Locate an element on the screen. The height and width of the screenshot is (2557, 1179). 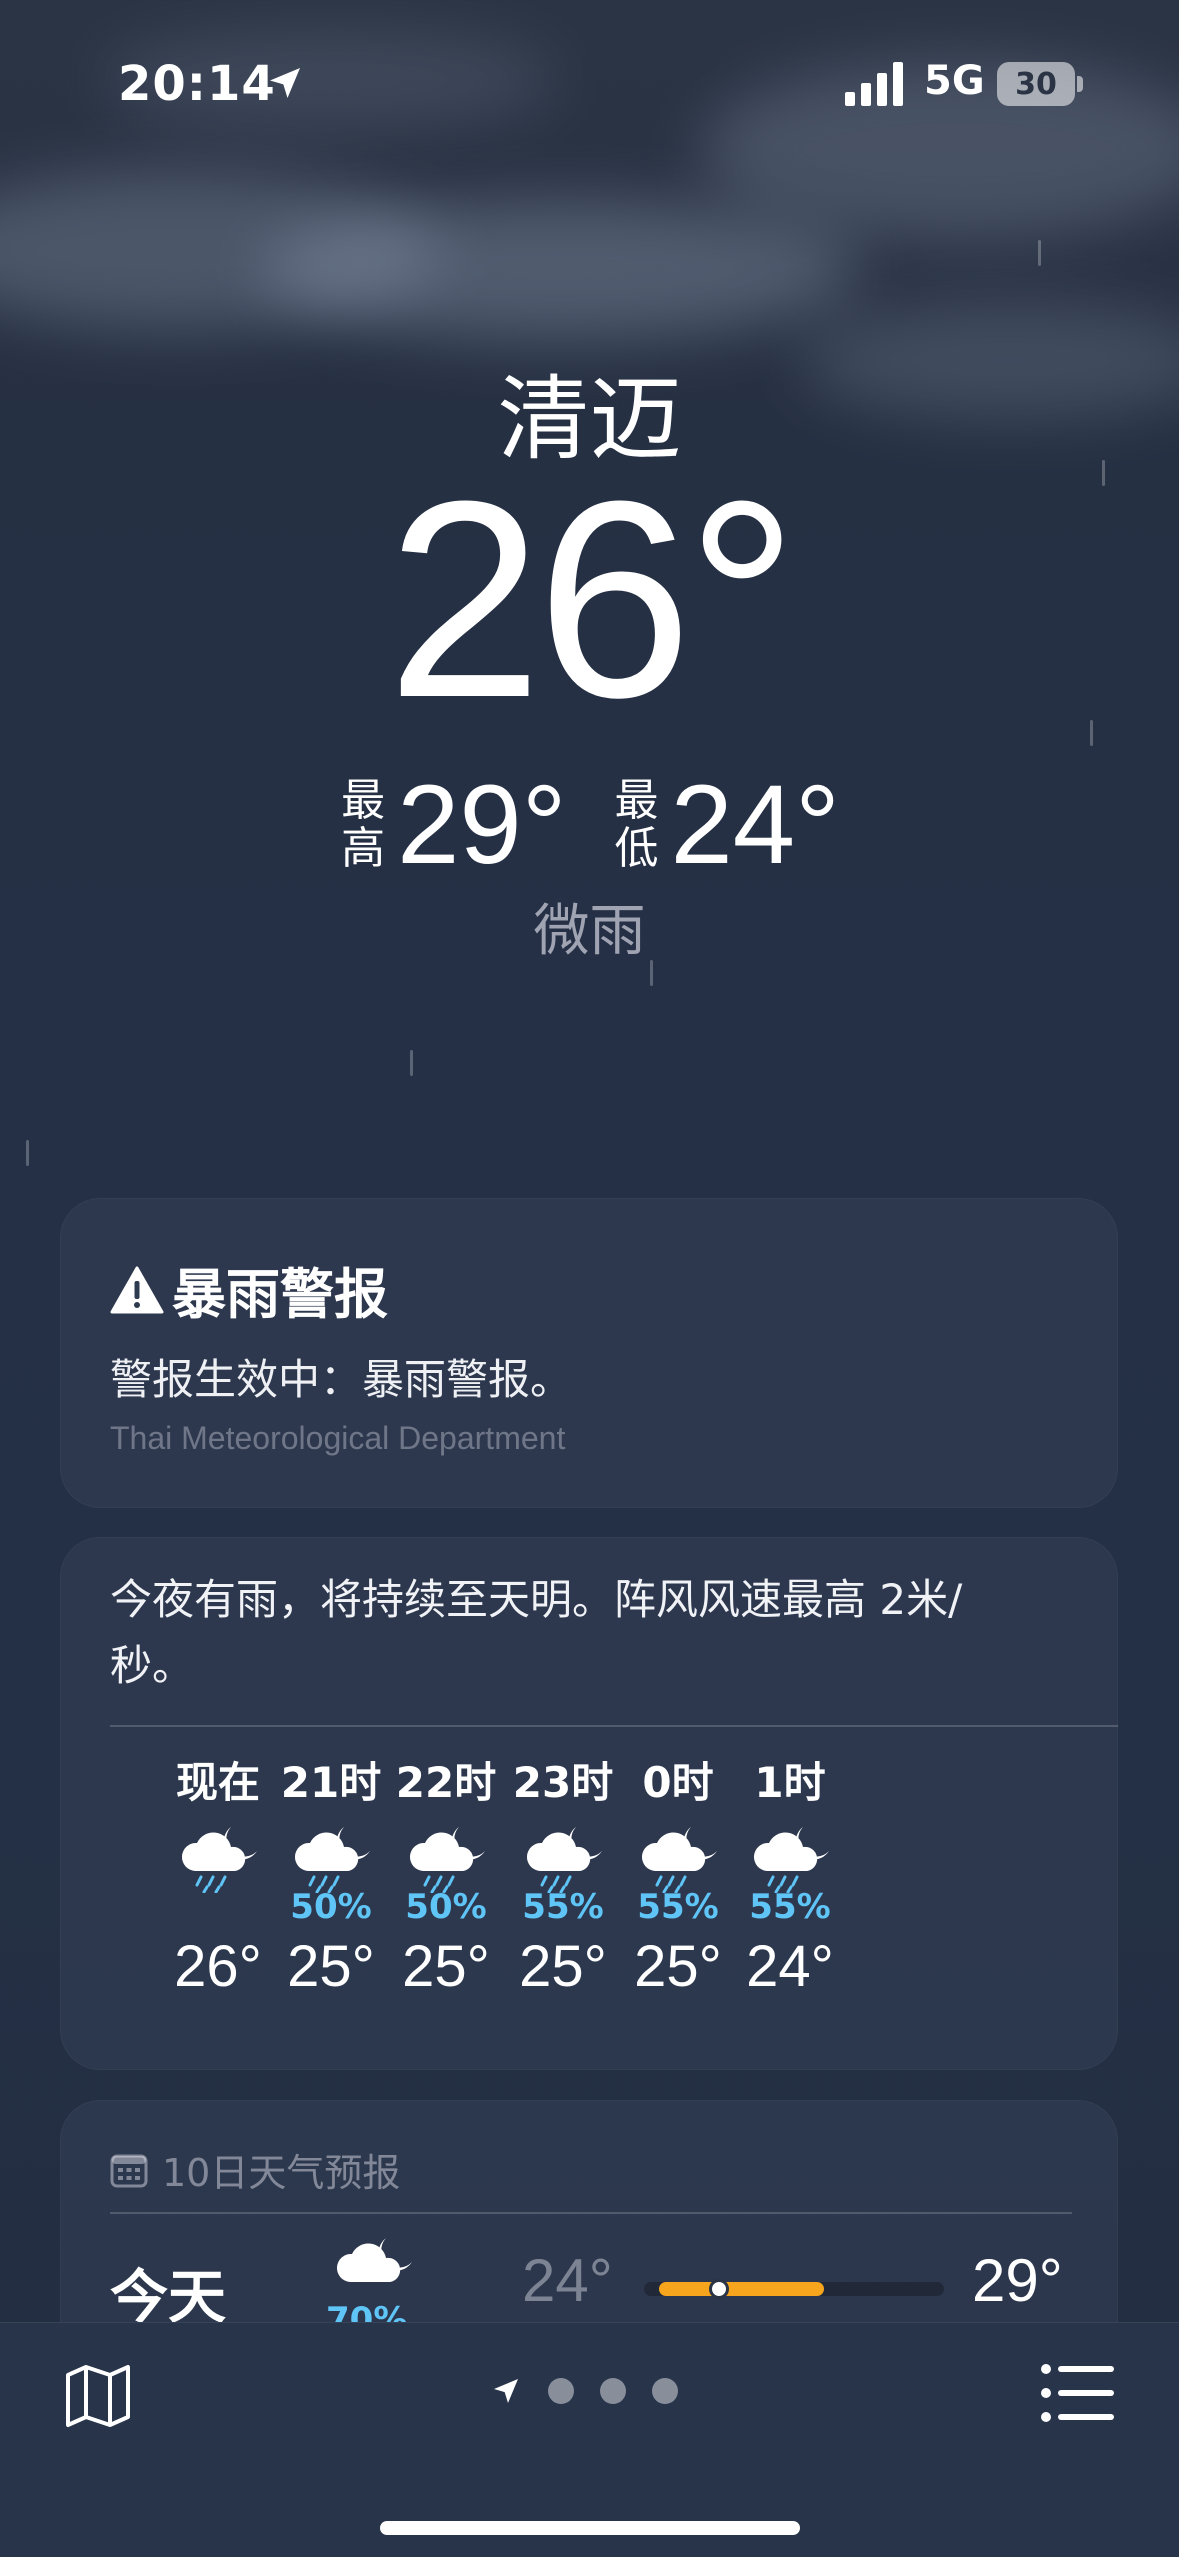
ten-day-header: 10日天气预报 is located at coordinates (255, 2169).